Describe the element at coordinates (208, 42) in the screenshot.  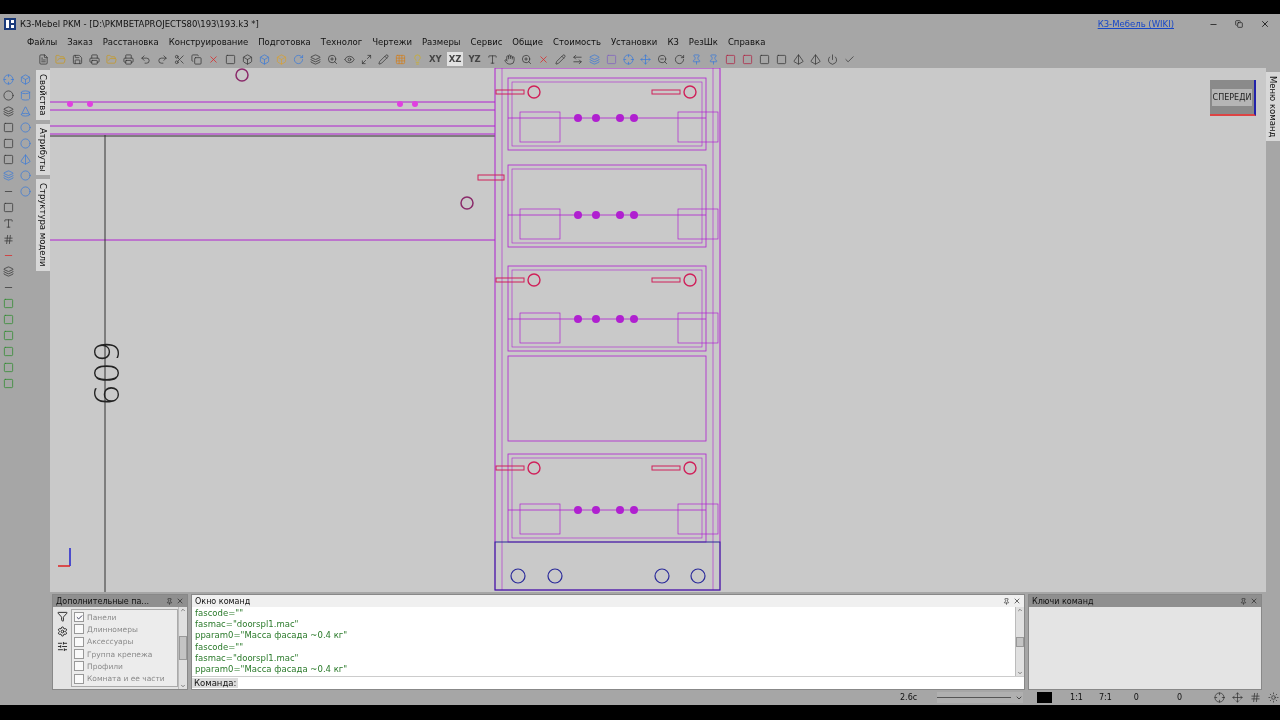
I see `menu-item: Конструирование` at that location.